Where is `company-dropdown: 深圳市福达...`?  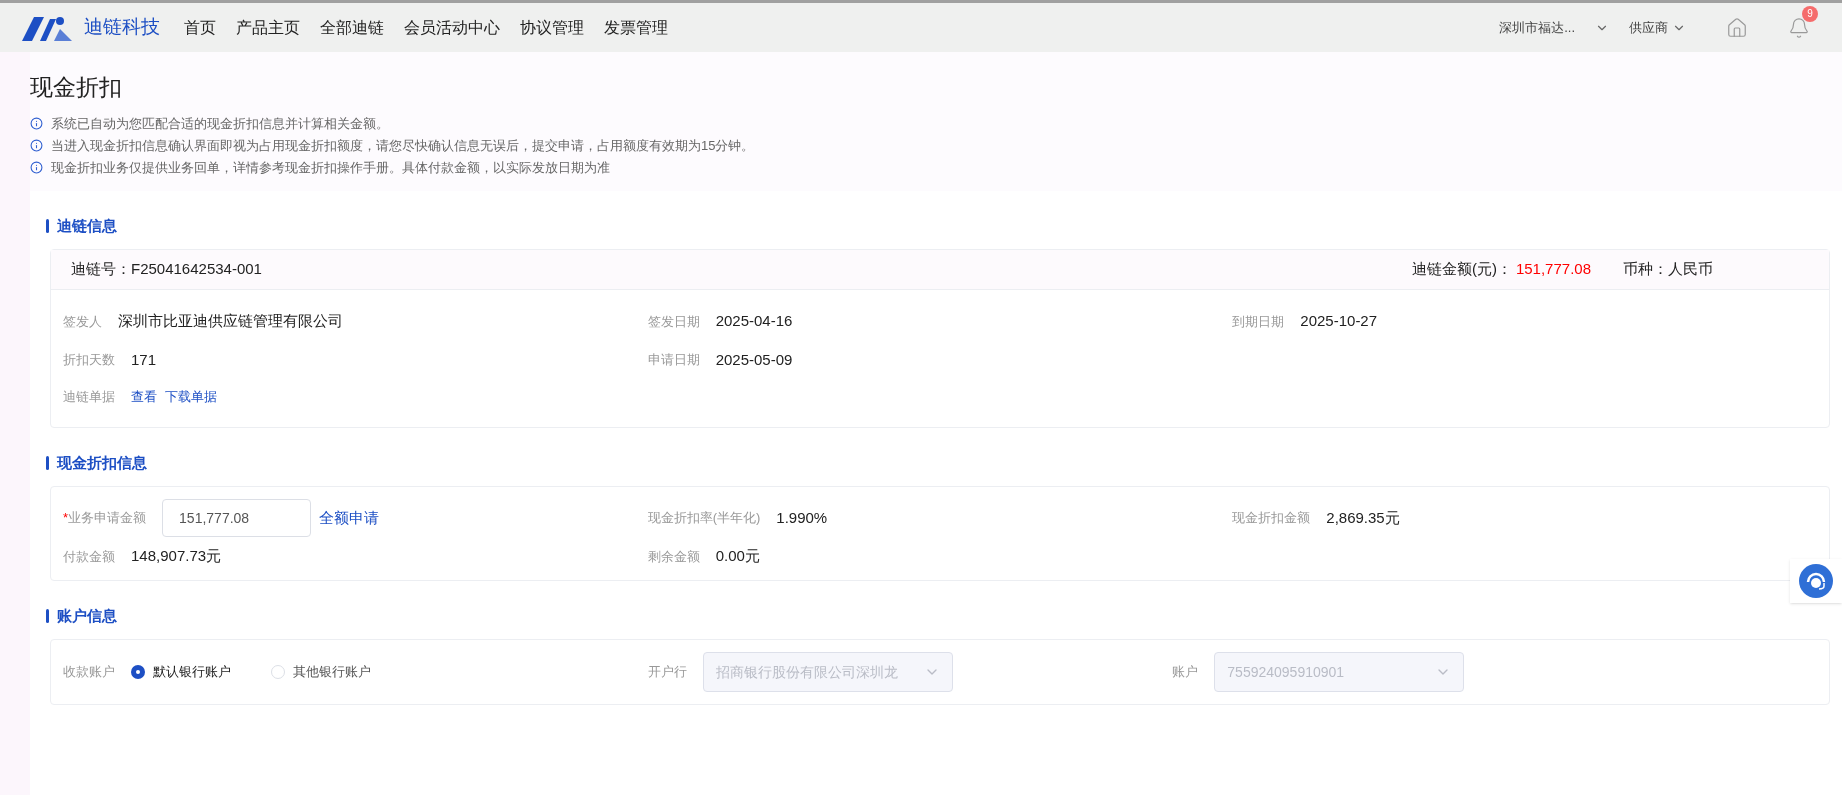 company-dropdown: 深圳市福达... is located at coordinates (1554, 27).